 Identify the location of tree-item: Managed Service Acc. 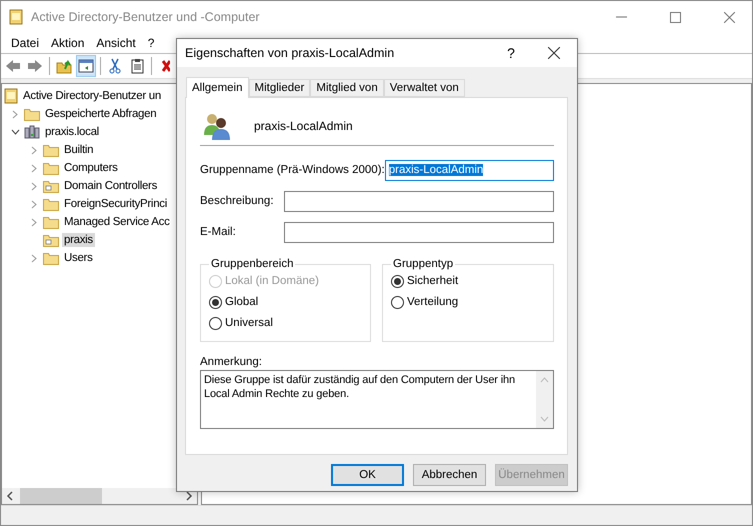
(117, 222).